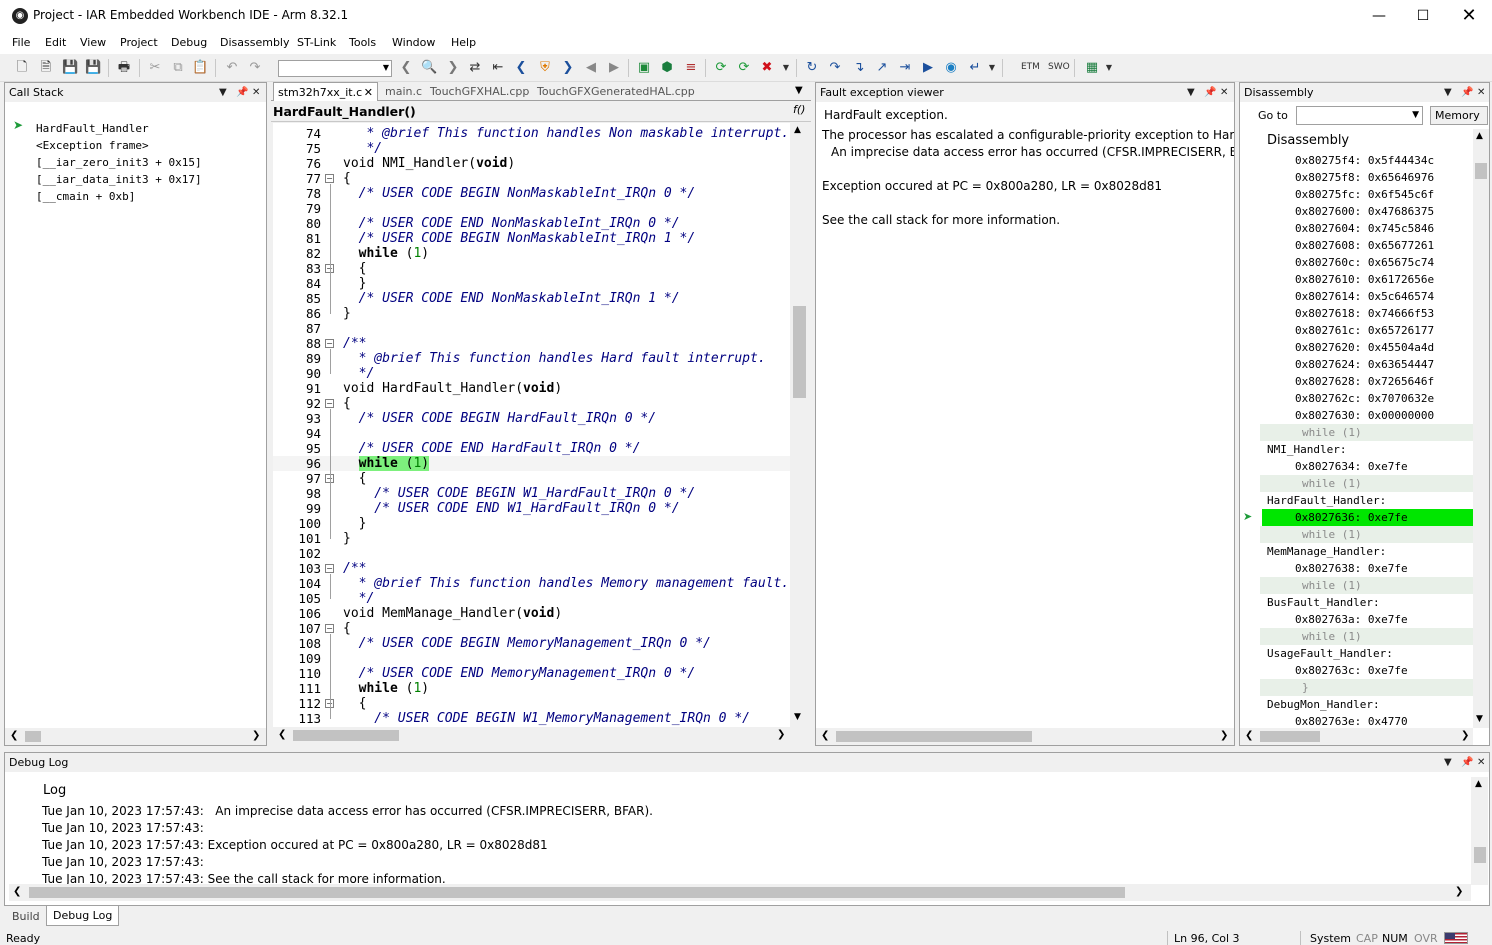  What do you see at coordinates (1356, 313) in the screenshot?
I see `disassembly-instruction: 0x8027618: 0x74666f53` at bounding box center [1356, 313].